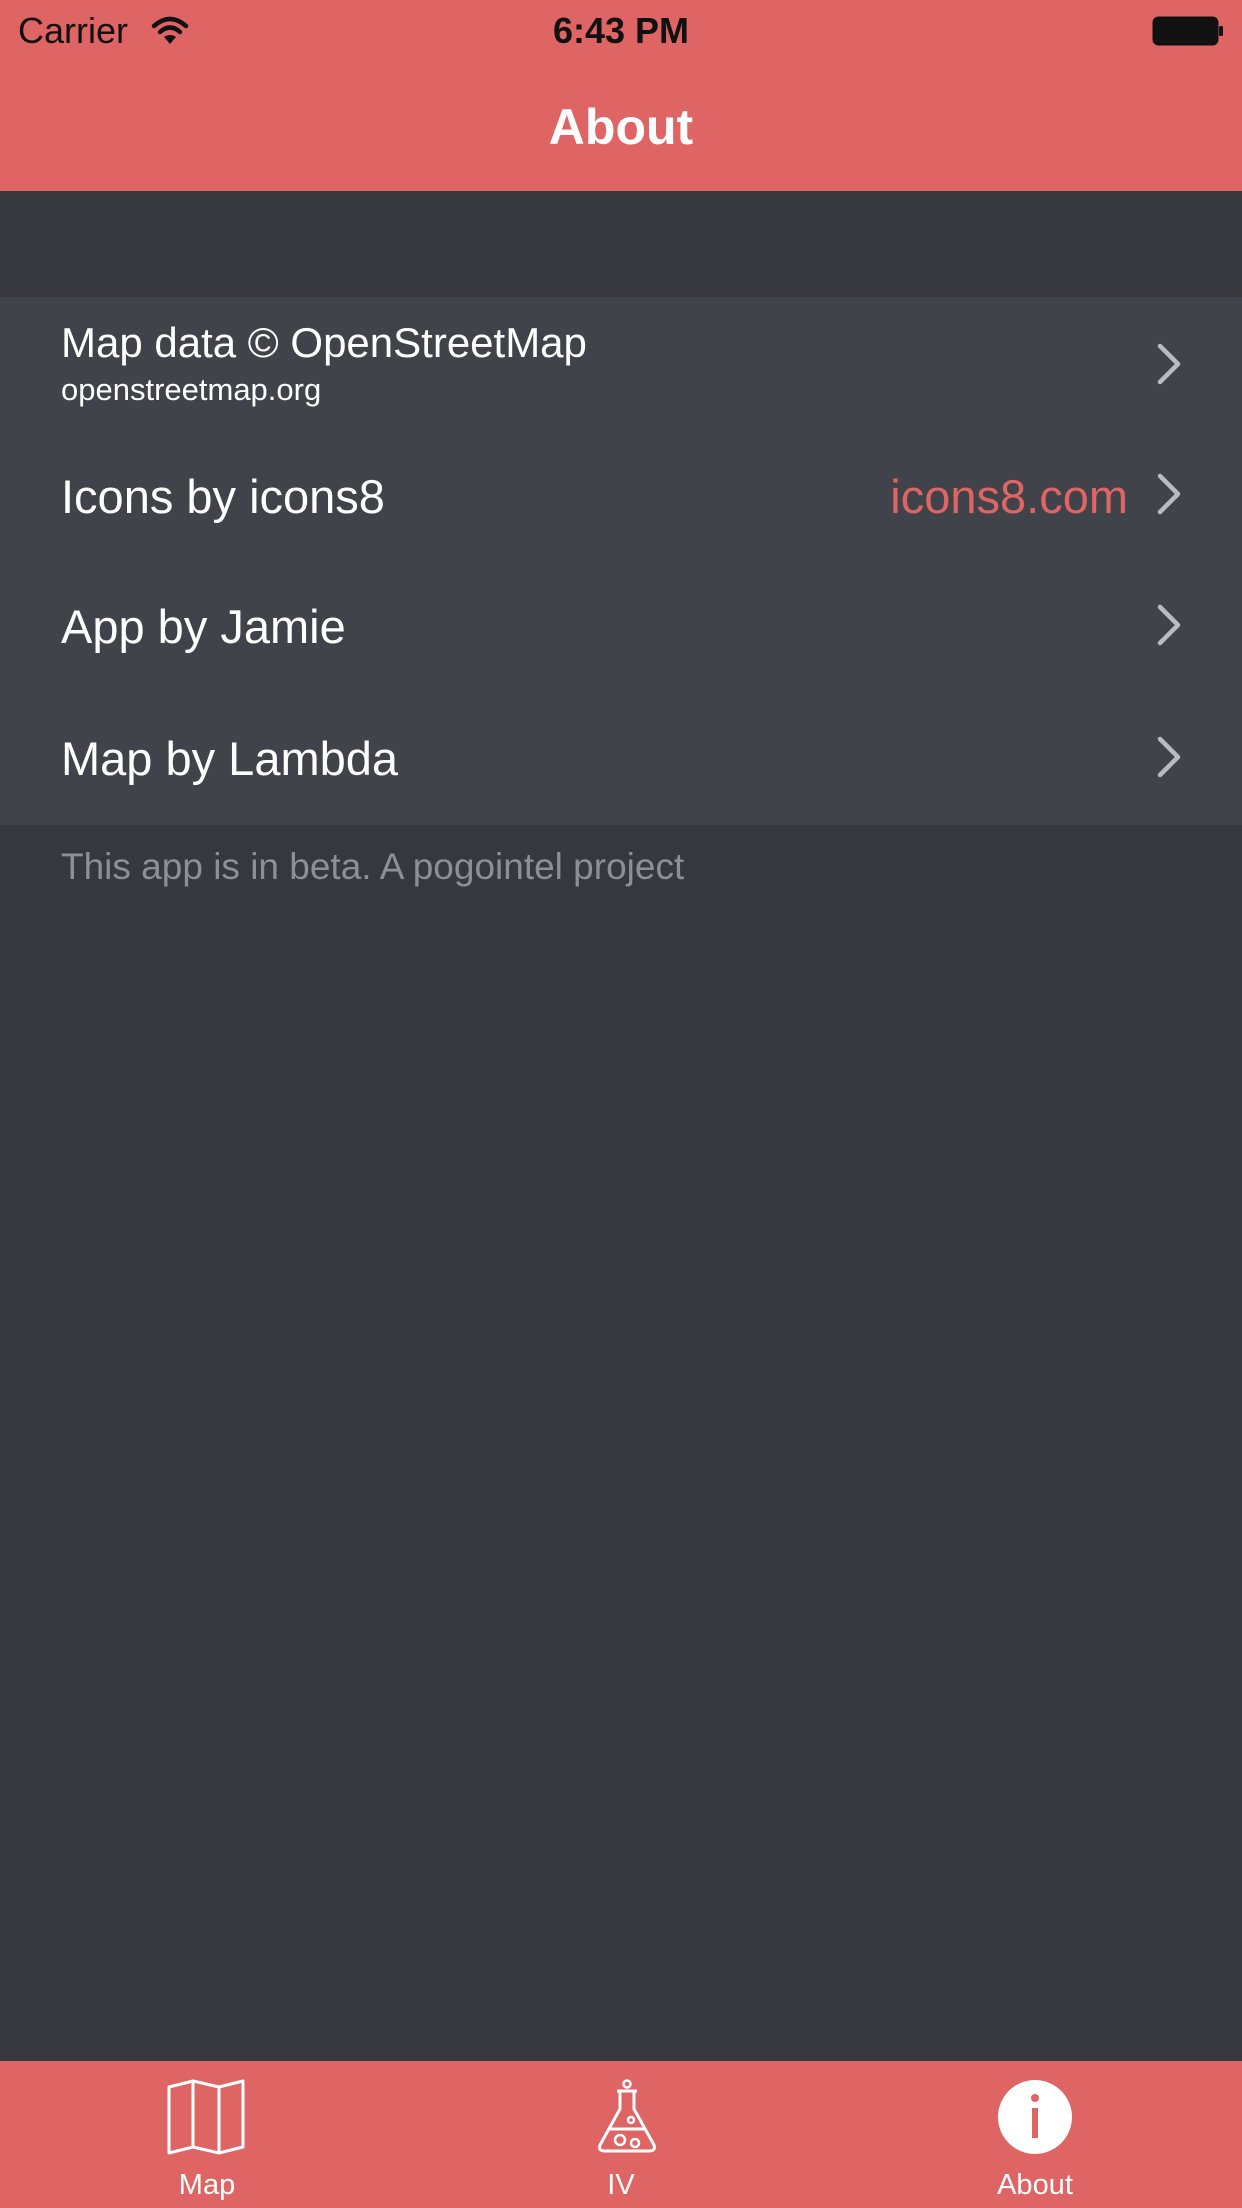 The height and width of the screenshot is (2208, 1242). What do you see at coordinates (230, 758) in the screenshot?
I see `list-item-title: Map by Lambda` at bounding box center [230, 758].